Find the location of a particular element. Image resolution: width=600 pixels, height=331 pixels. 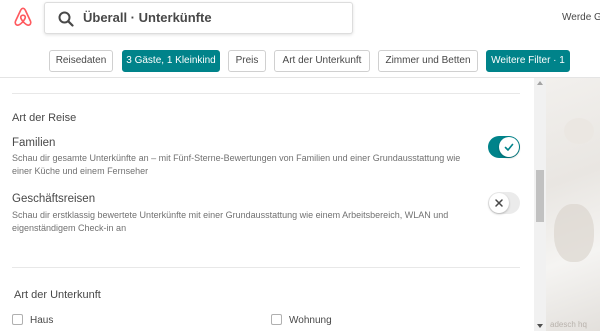

scroll-thumb is located at coordinates (540, 196).